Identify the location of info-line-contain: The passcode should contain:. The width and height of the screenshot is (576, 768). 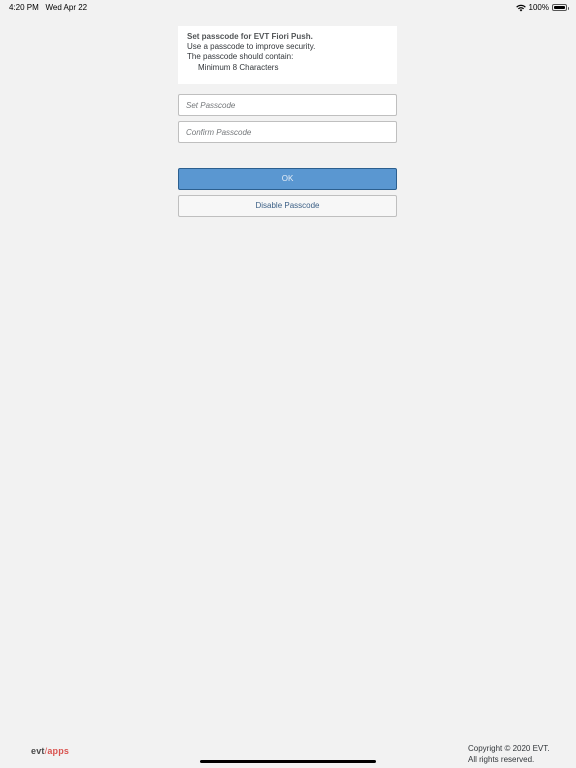
(240, 56).